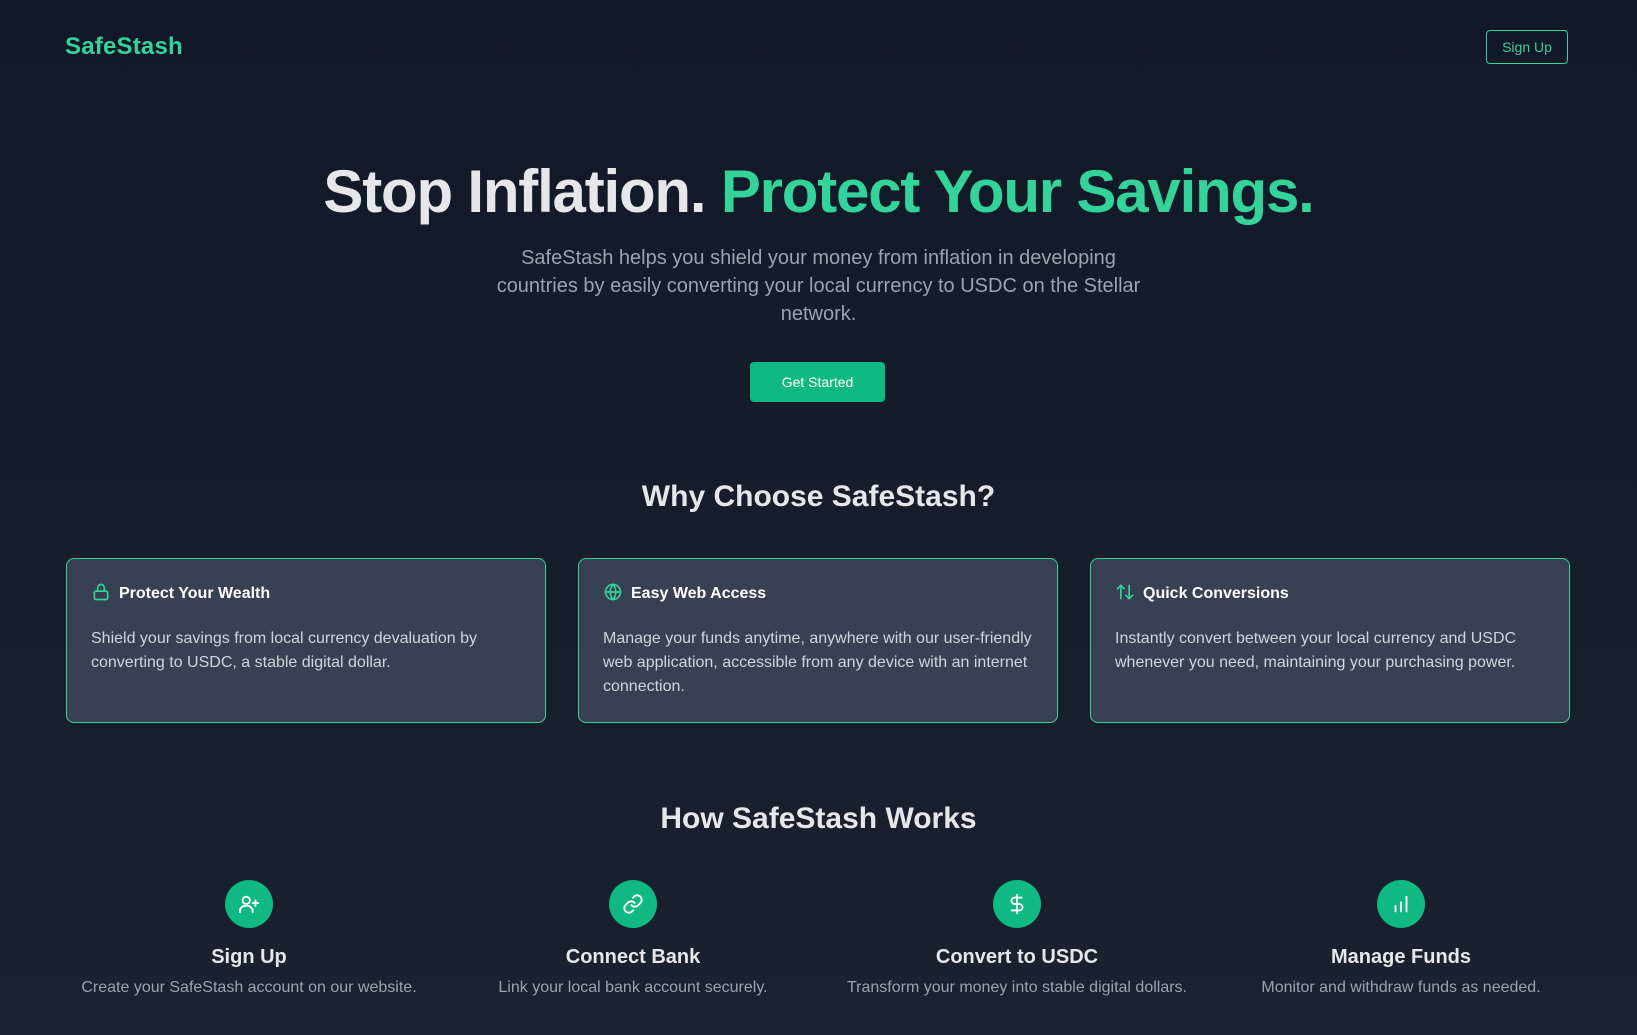 Image resolution: width=1637 pixels, height=1035 pixels. I want to click on why-section-title: Why Choose SafeStash?, so click(818, 496).